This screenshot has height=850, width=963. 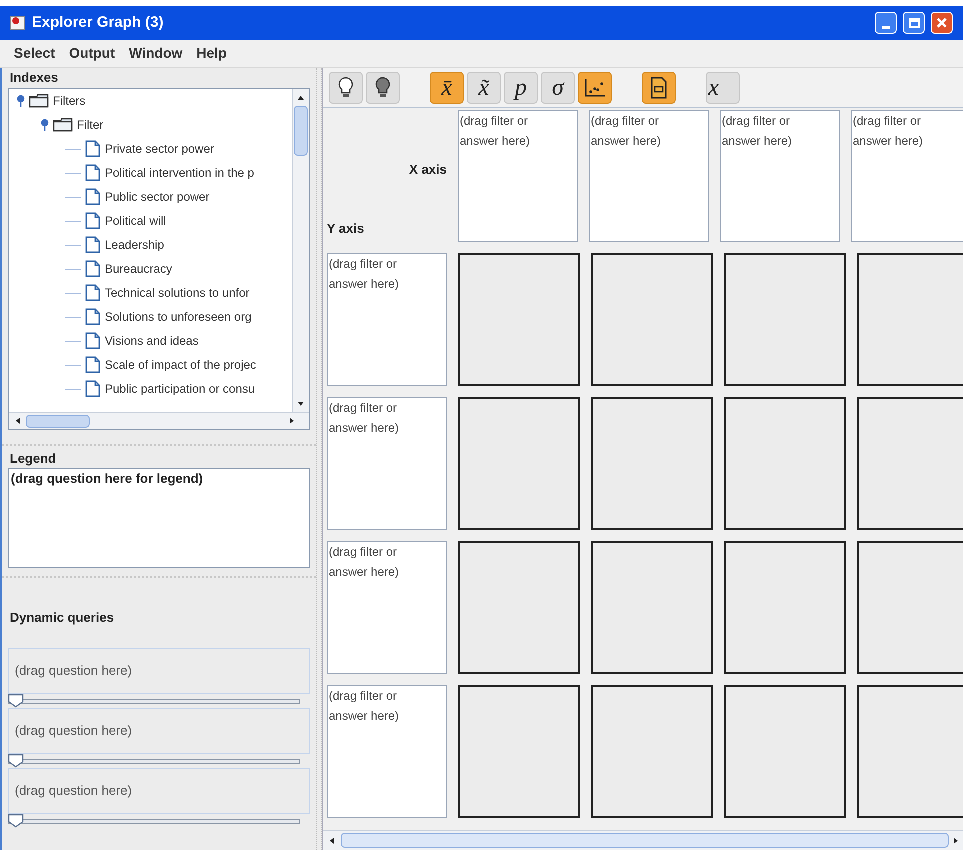 What do you see at coordinates (177, 293) in the screenshot?
I see `tree-item: Technical solutions to unfor` at bounding box center [177, 293].